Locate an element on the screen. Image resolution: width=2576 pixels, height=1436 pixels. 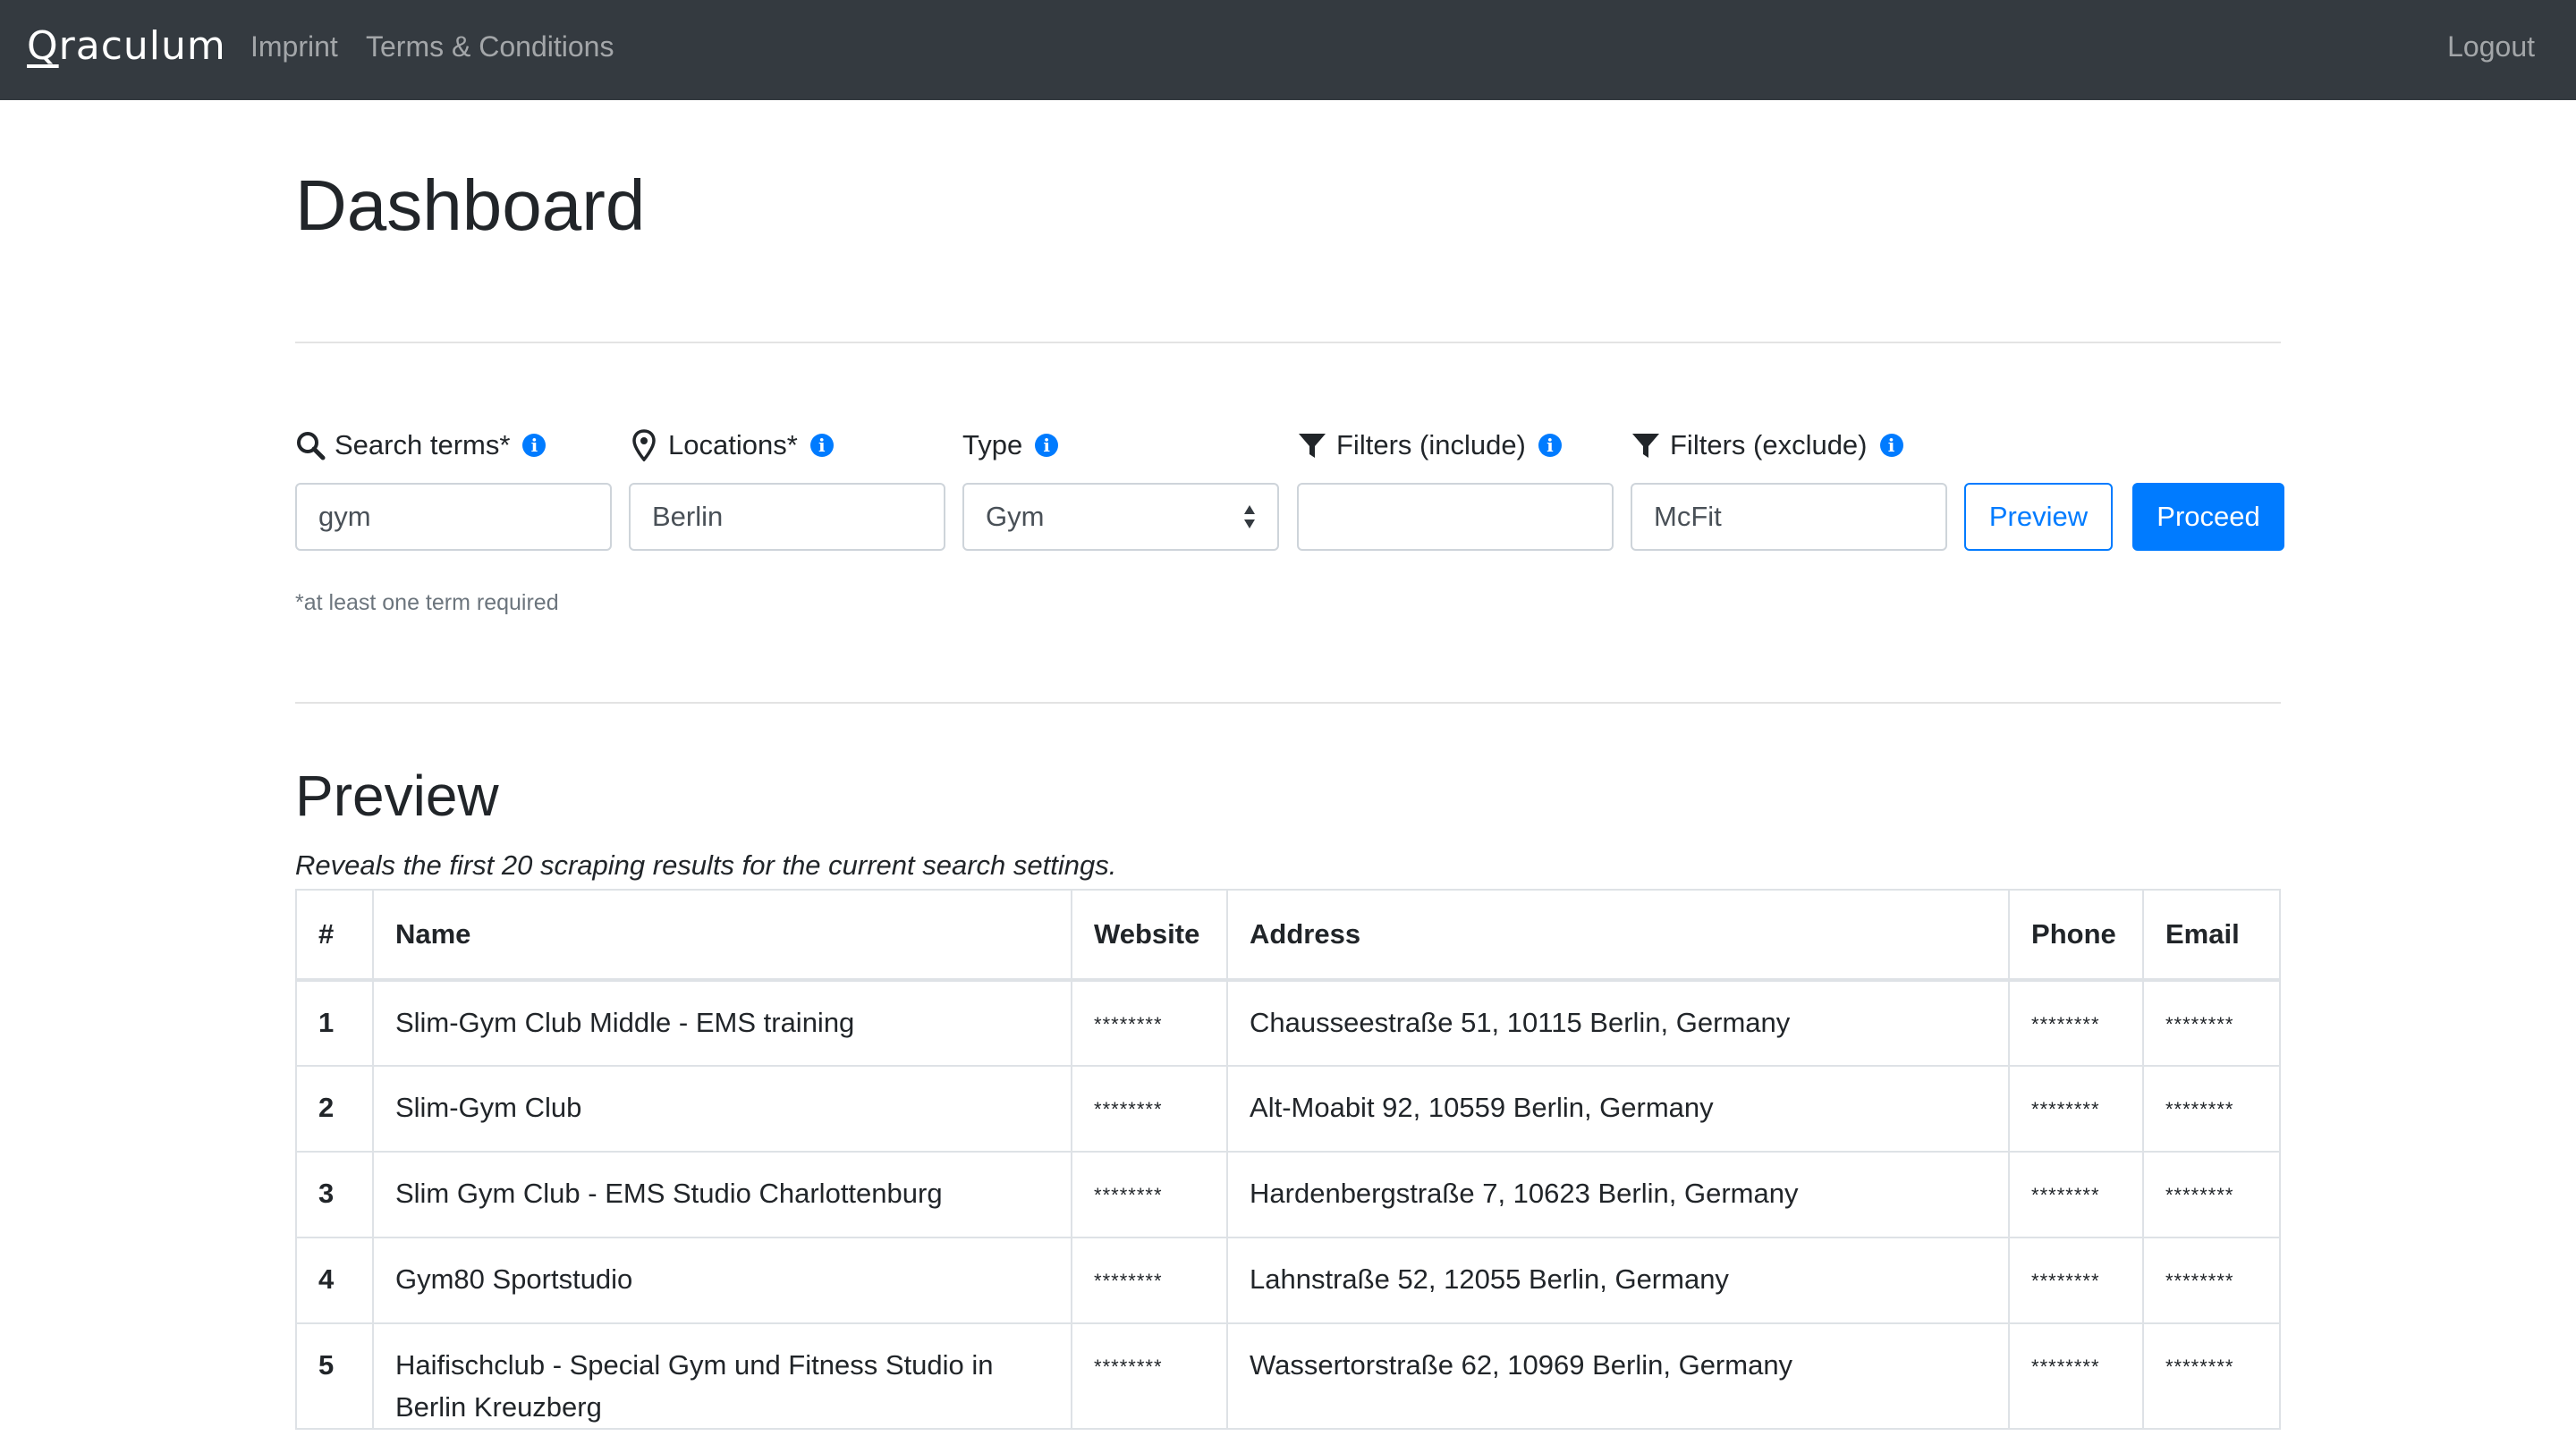
type-select-value: Gym is located at coordinates (1015, 516).